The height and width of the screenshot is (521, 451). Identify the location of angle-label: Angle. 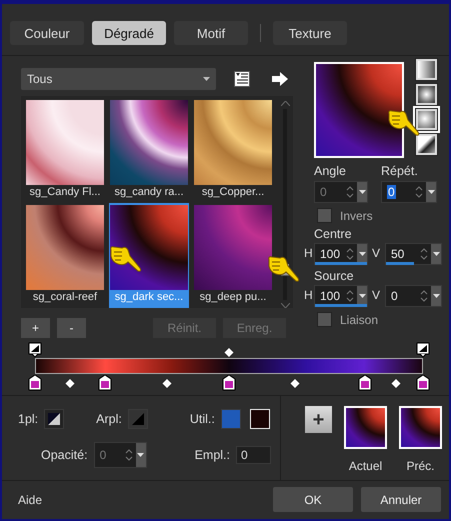
(330, 171).